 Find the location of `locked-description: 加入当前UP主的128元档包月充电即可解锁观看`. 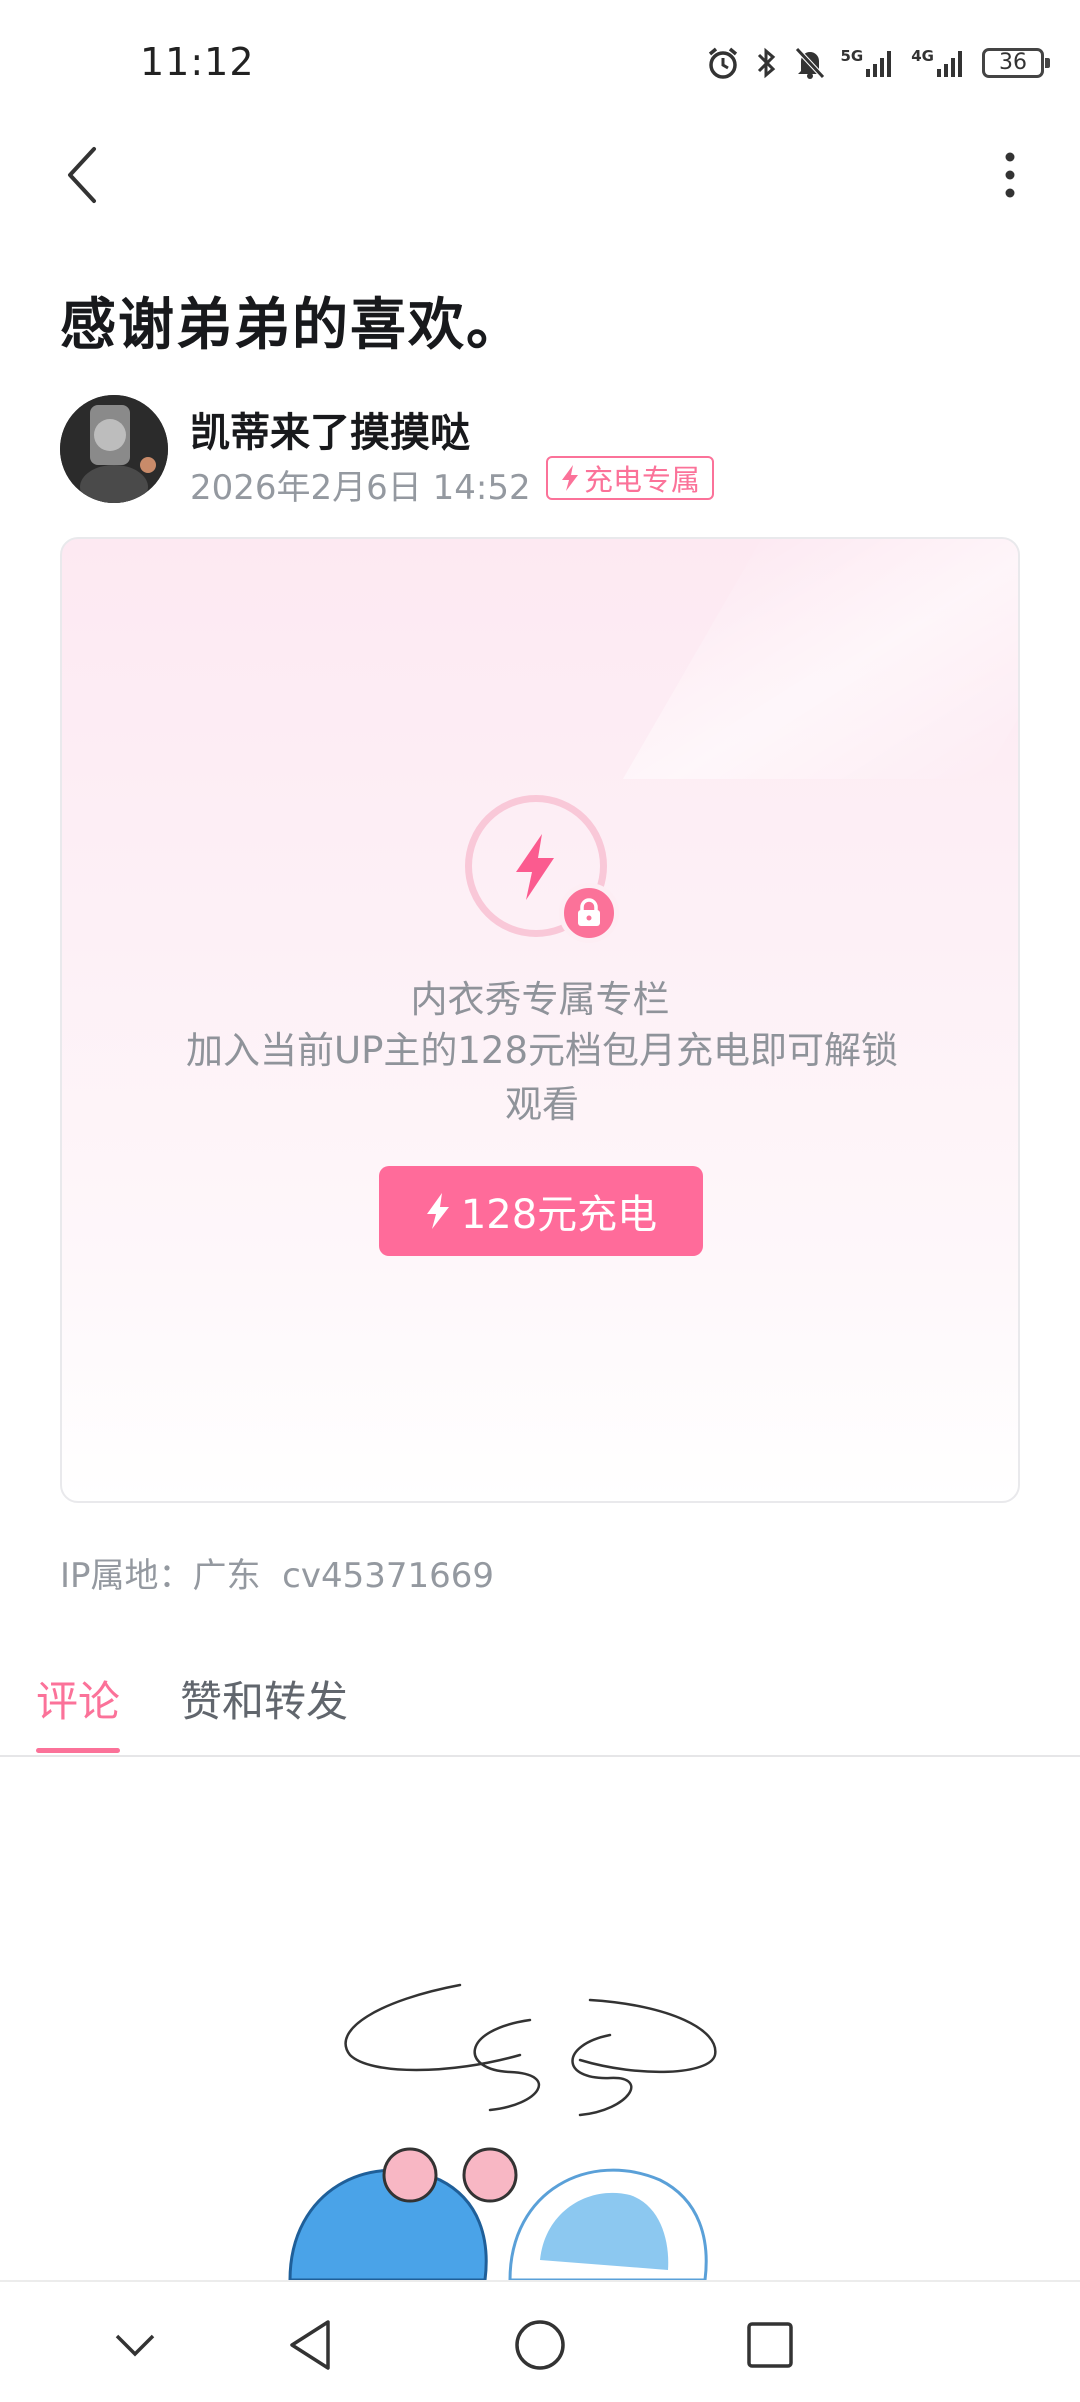

locked-description: 加入当前UP主的128元档包月充电即可解锁观看 is located at coordinates (541, 1077).